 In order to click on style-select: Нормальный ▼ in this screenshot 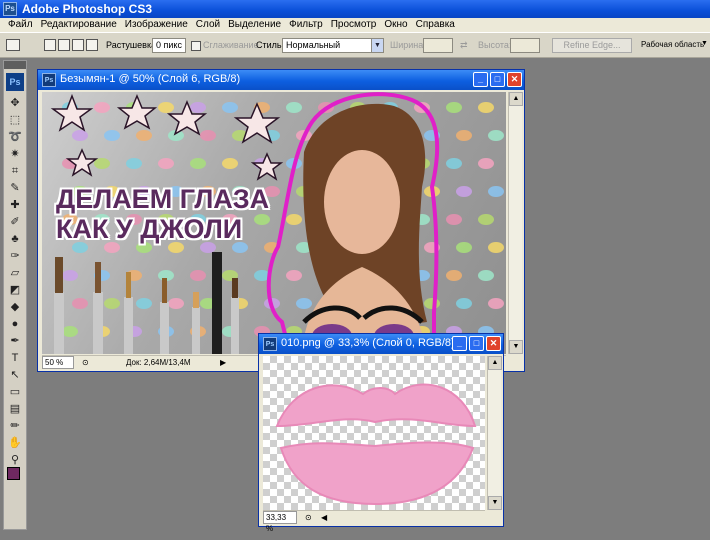, I will do `click(333, 45)`.